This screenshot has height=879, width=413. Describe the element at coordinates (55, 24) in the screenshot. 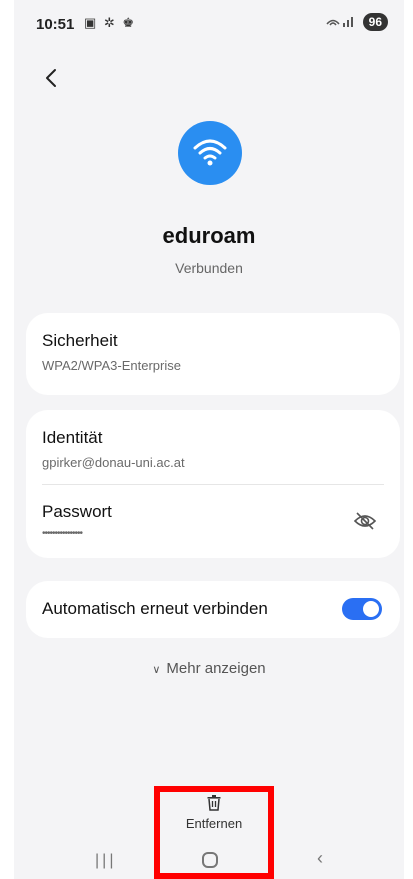

I see `status-time: 10:51` at that location.